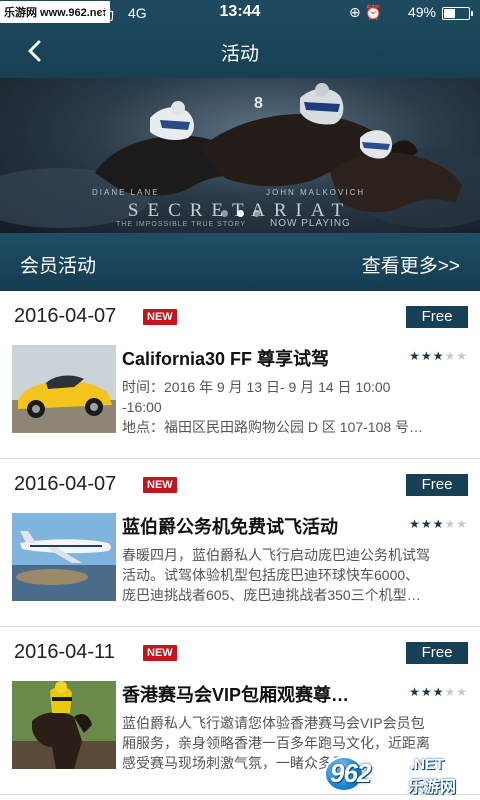  I want to click on banner-credit-right: JOHN MALKOVICH, so click(316, 192).